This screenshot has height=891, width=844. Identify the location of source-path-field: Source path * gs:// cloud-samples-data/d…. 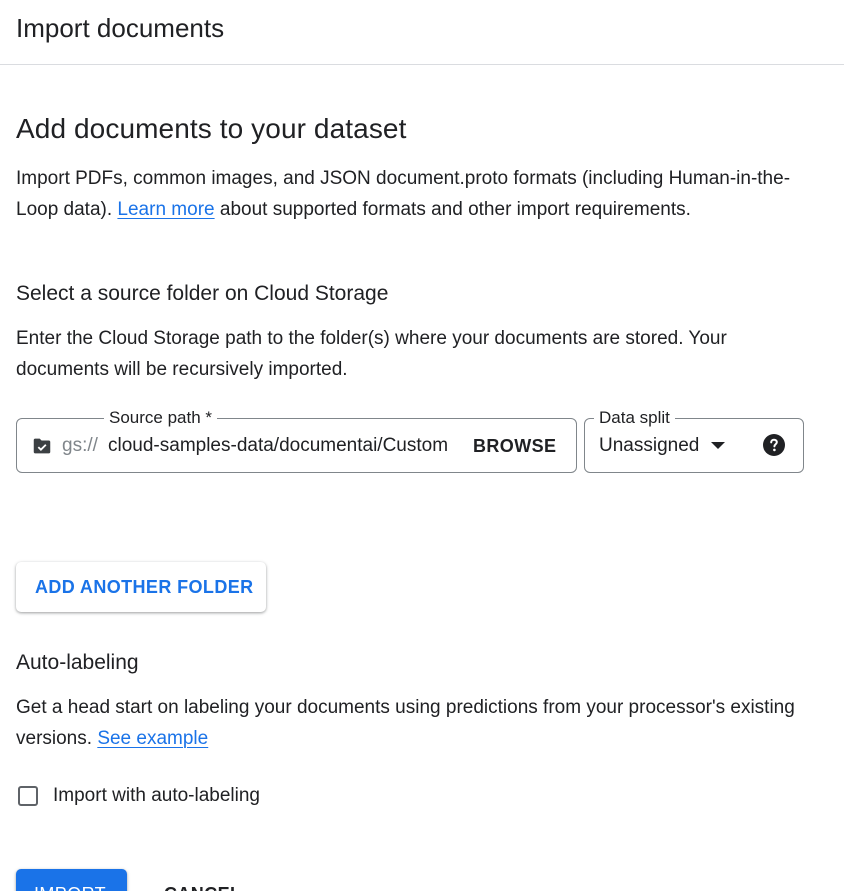
(296, 440).